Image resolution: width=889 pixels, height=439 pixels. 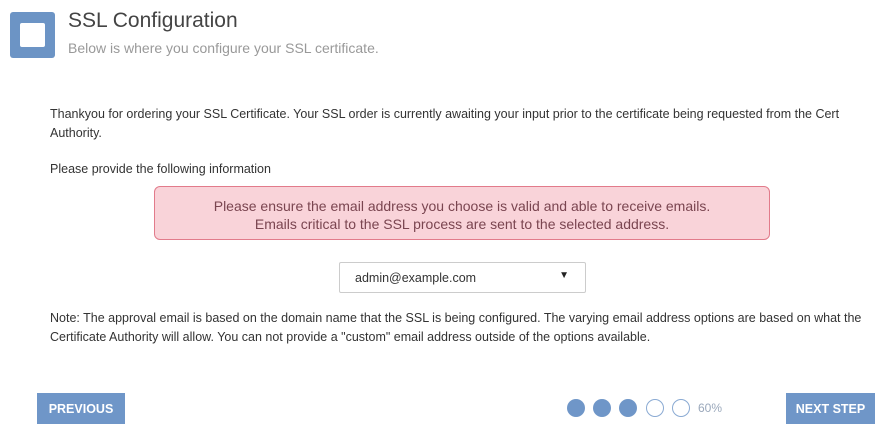 What do you see at coordinates (830, 408) in the screenshot?
I see `next-step-button: NEXT STEP` at bounding box center [830, 408].